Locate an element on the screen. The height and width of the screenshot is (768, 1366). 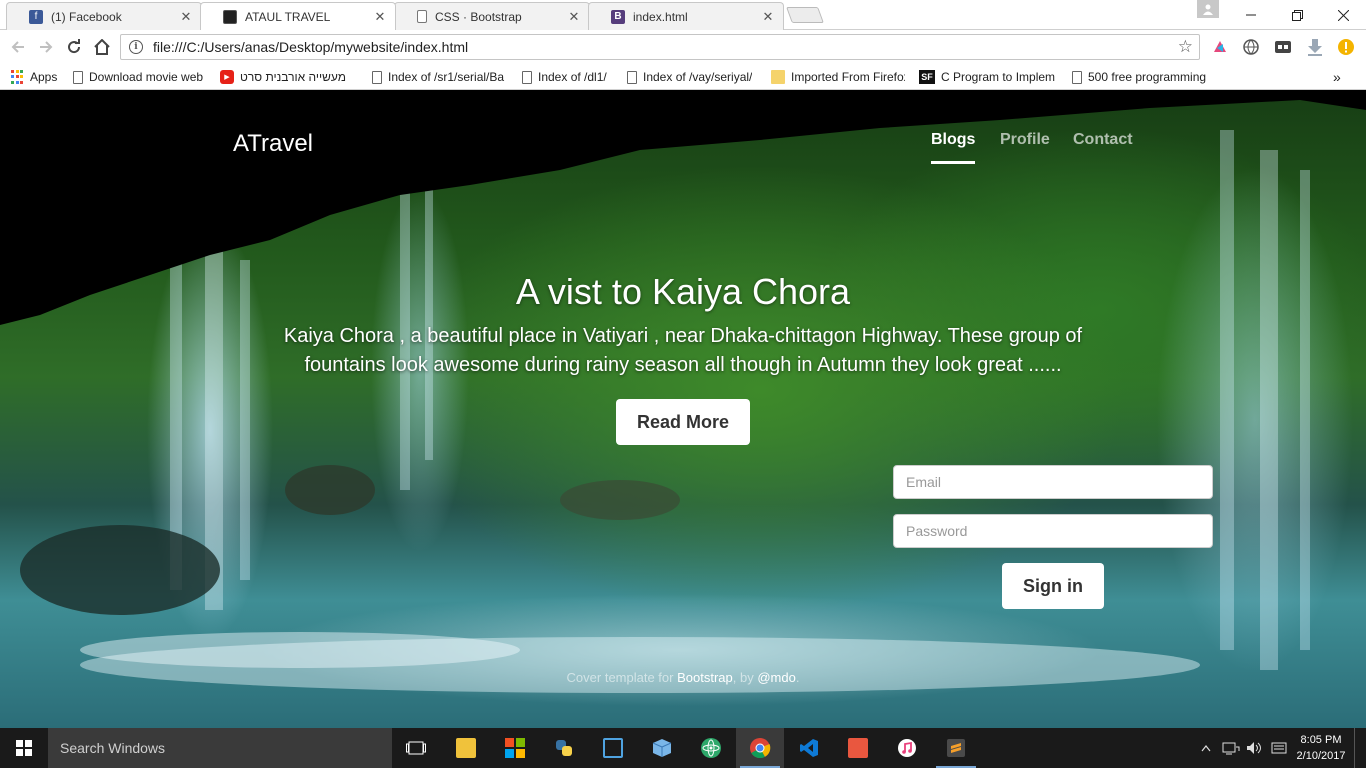
forward-button is located at coordinates (46, 47).